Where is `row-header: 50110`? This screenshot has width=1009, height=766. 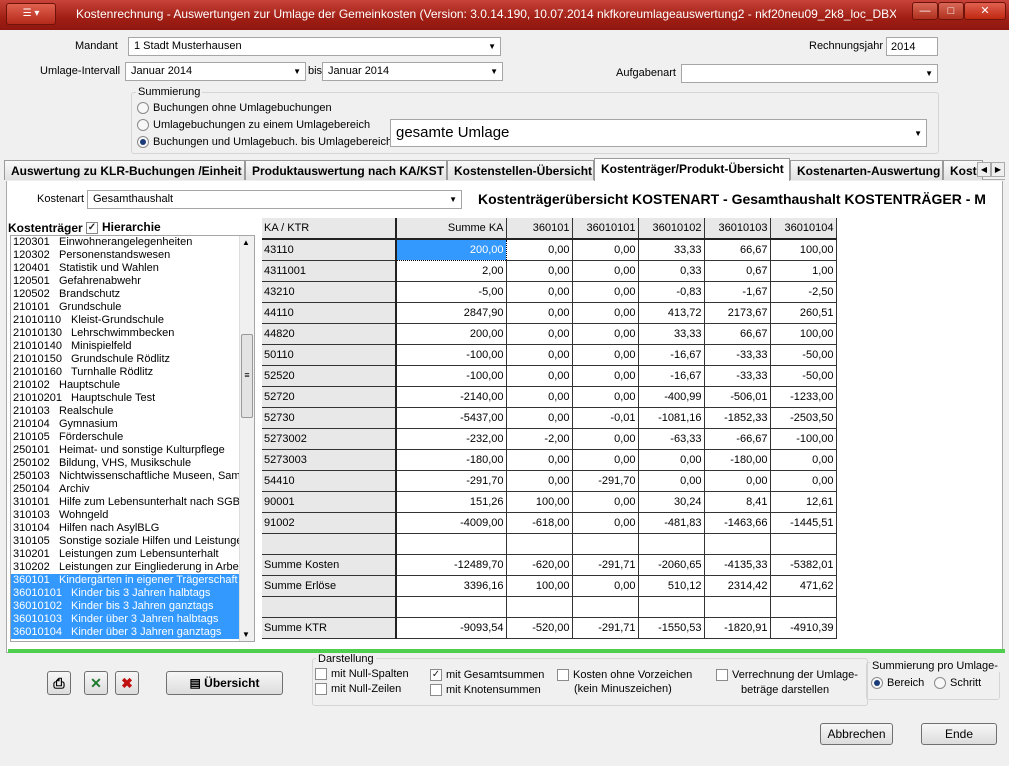
row-header: 50110 is located at coordinates (329, 355).